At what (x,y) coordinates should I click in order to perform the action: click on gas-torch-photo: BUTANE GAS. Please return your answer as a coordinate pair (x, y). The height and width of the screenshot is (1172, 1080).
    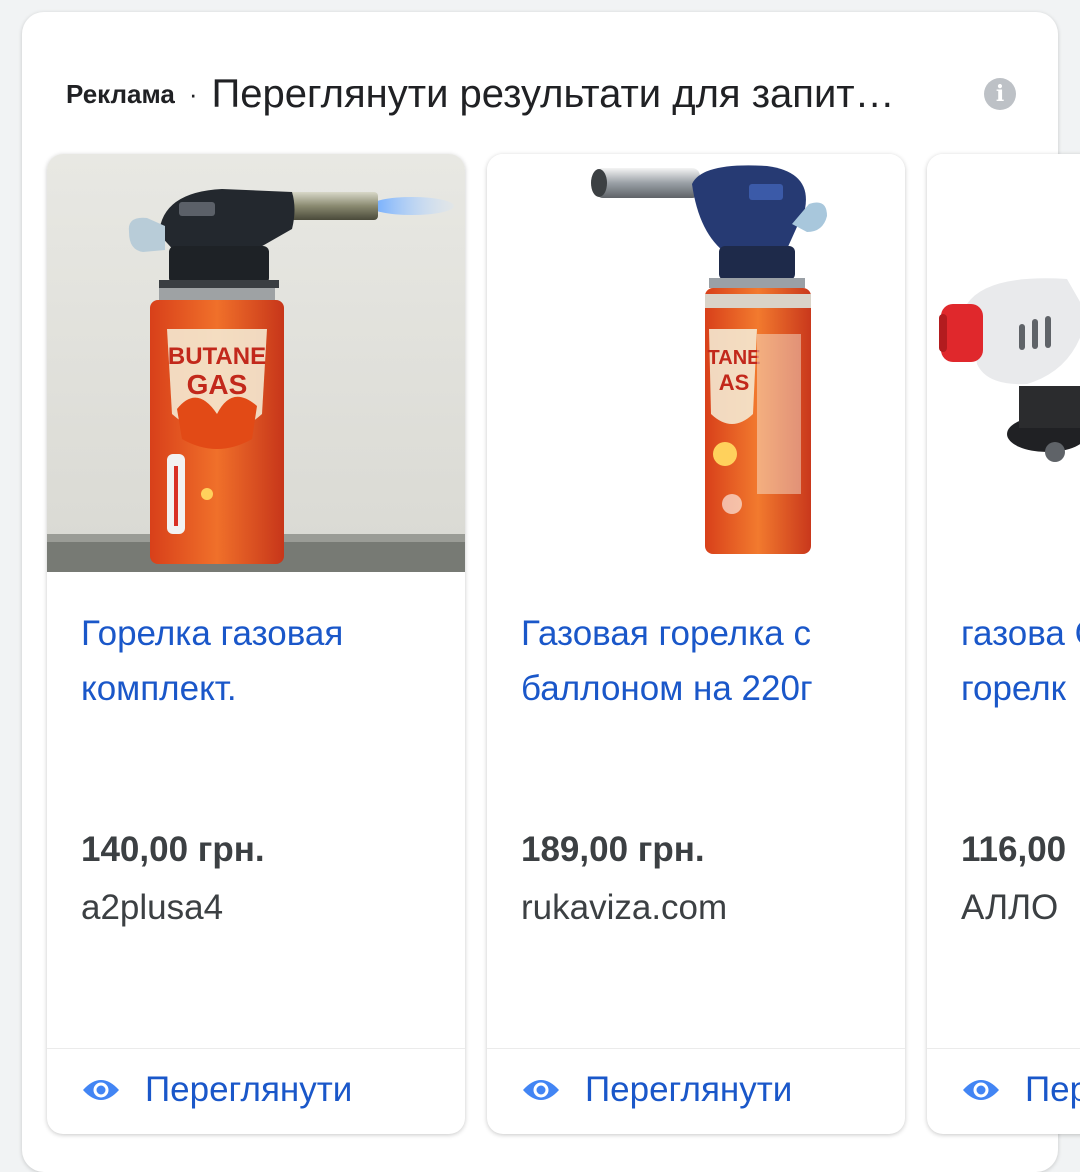
    Looking at the image, I should click on (256, 363).